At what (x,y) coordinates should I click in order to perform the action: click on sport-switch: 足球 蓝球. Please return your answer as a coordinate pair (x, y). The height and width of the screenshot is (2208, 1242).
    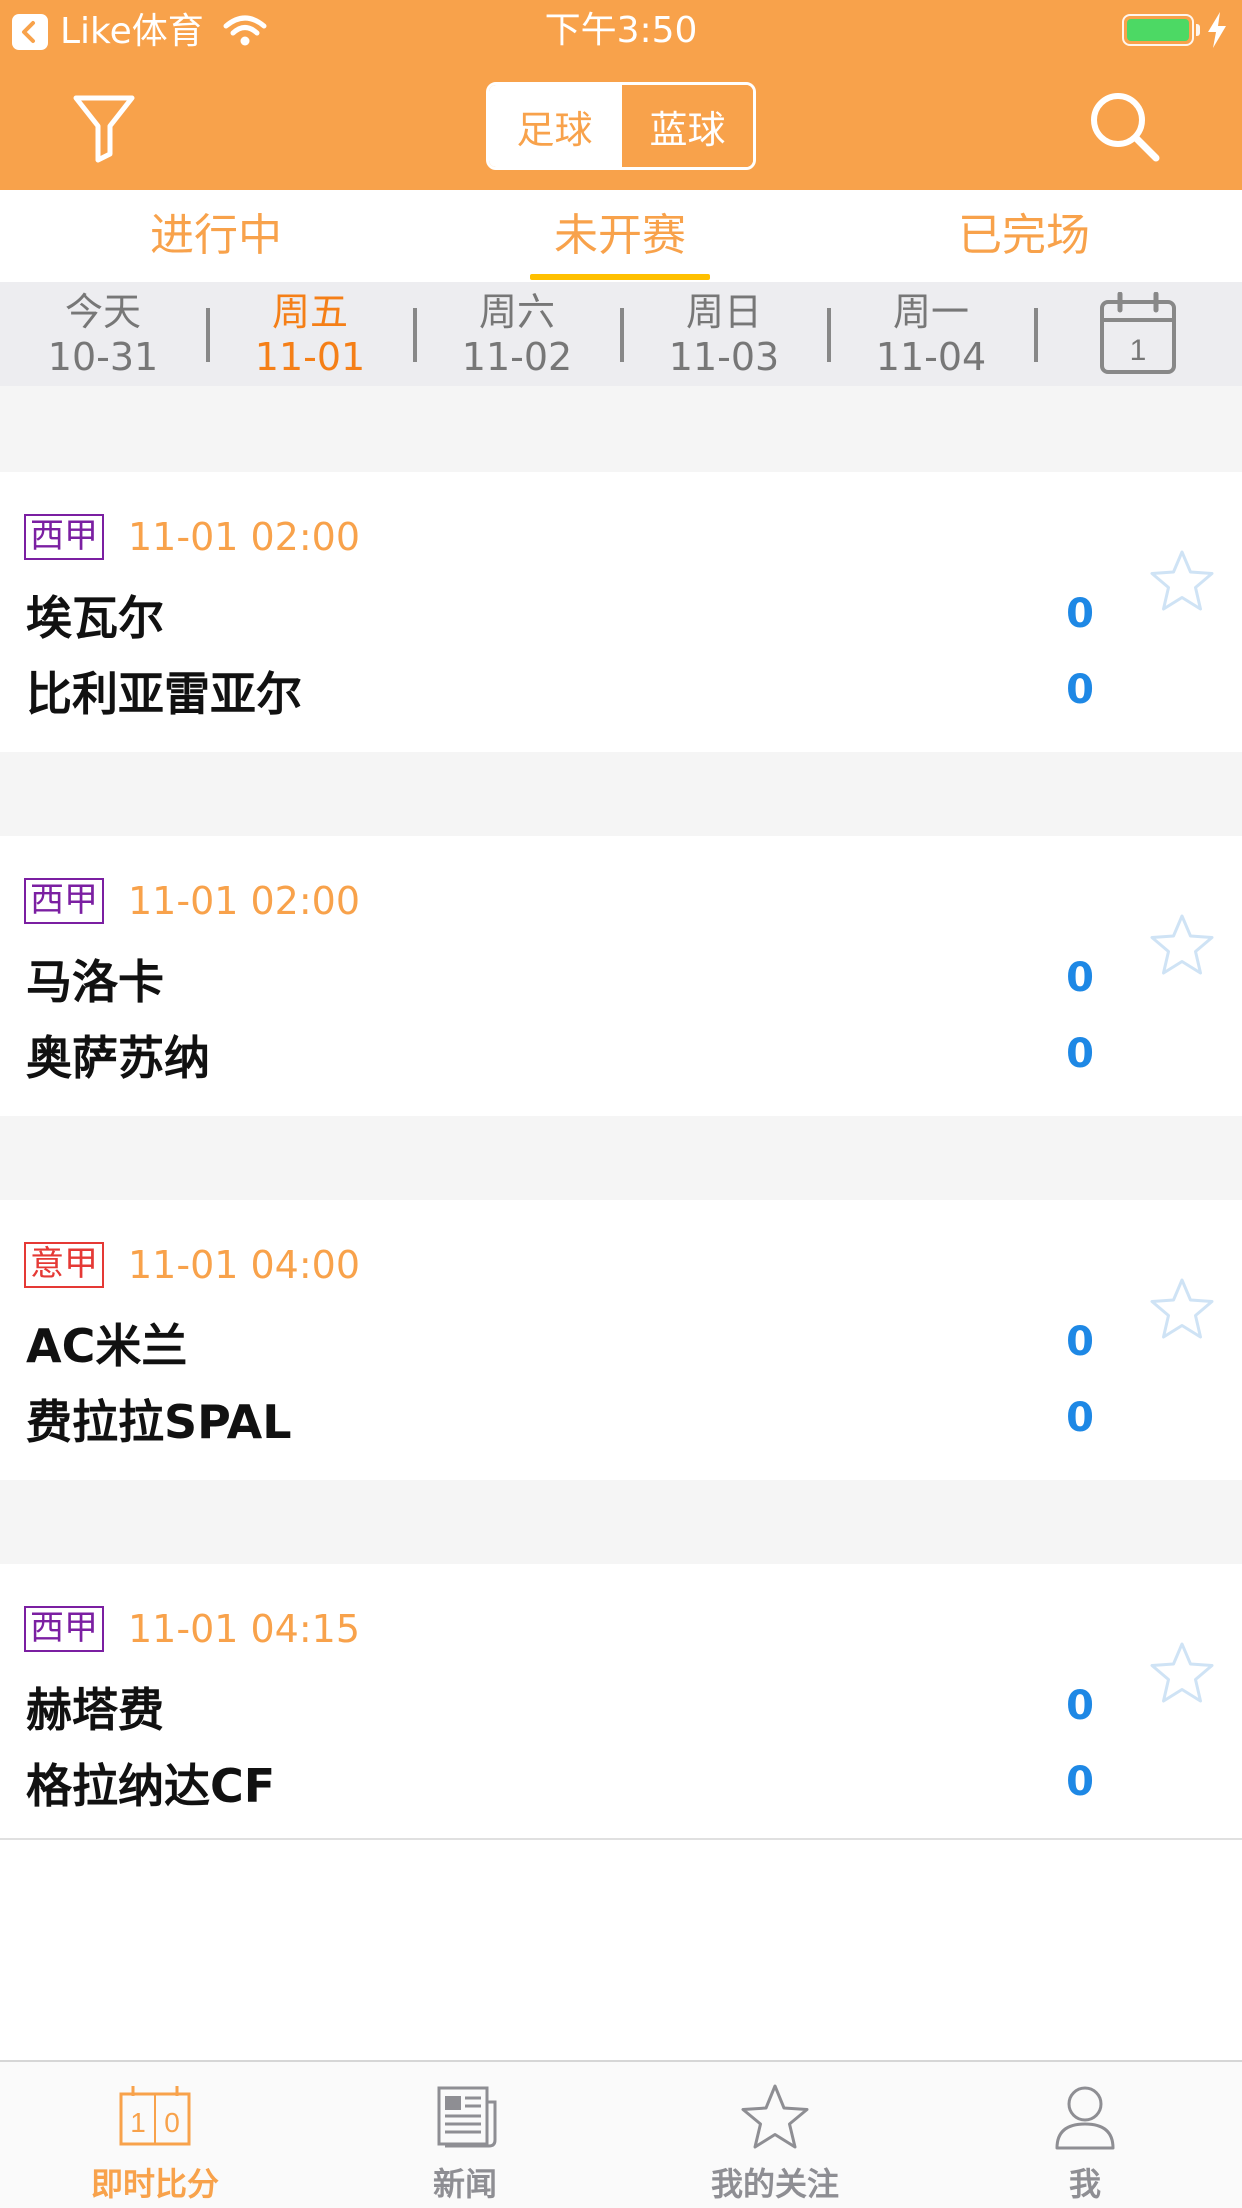
    Looking at the image, I should click on (621, 126).